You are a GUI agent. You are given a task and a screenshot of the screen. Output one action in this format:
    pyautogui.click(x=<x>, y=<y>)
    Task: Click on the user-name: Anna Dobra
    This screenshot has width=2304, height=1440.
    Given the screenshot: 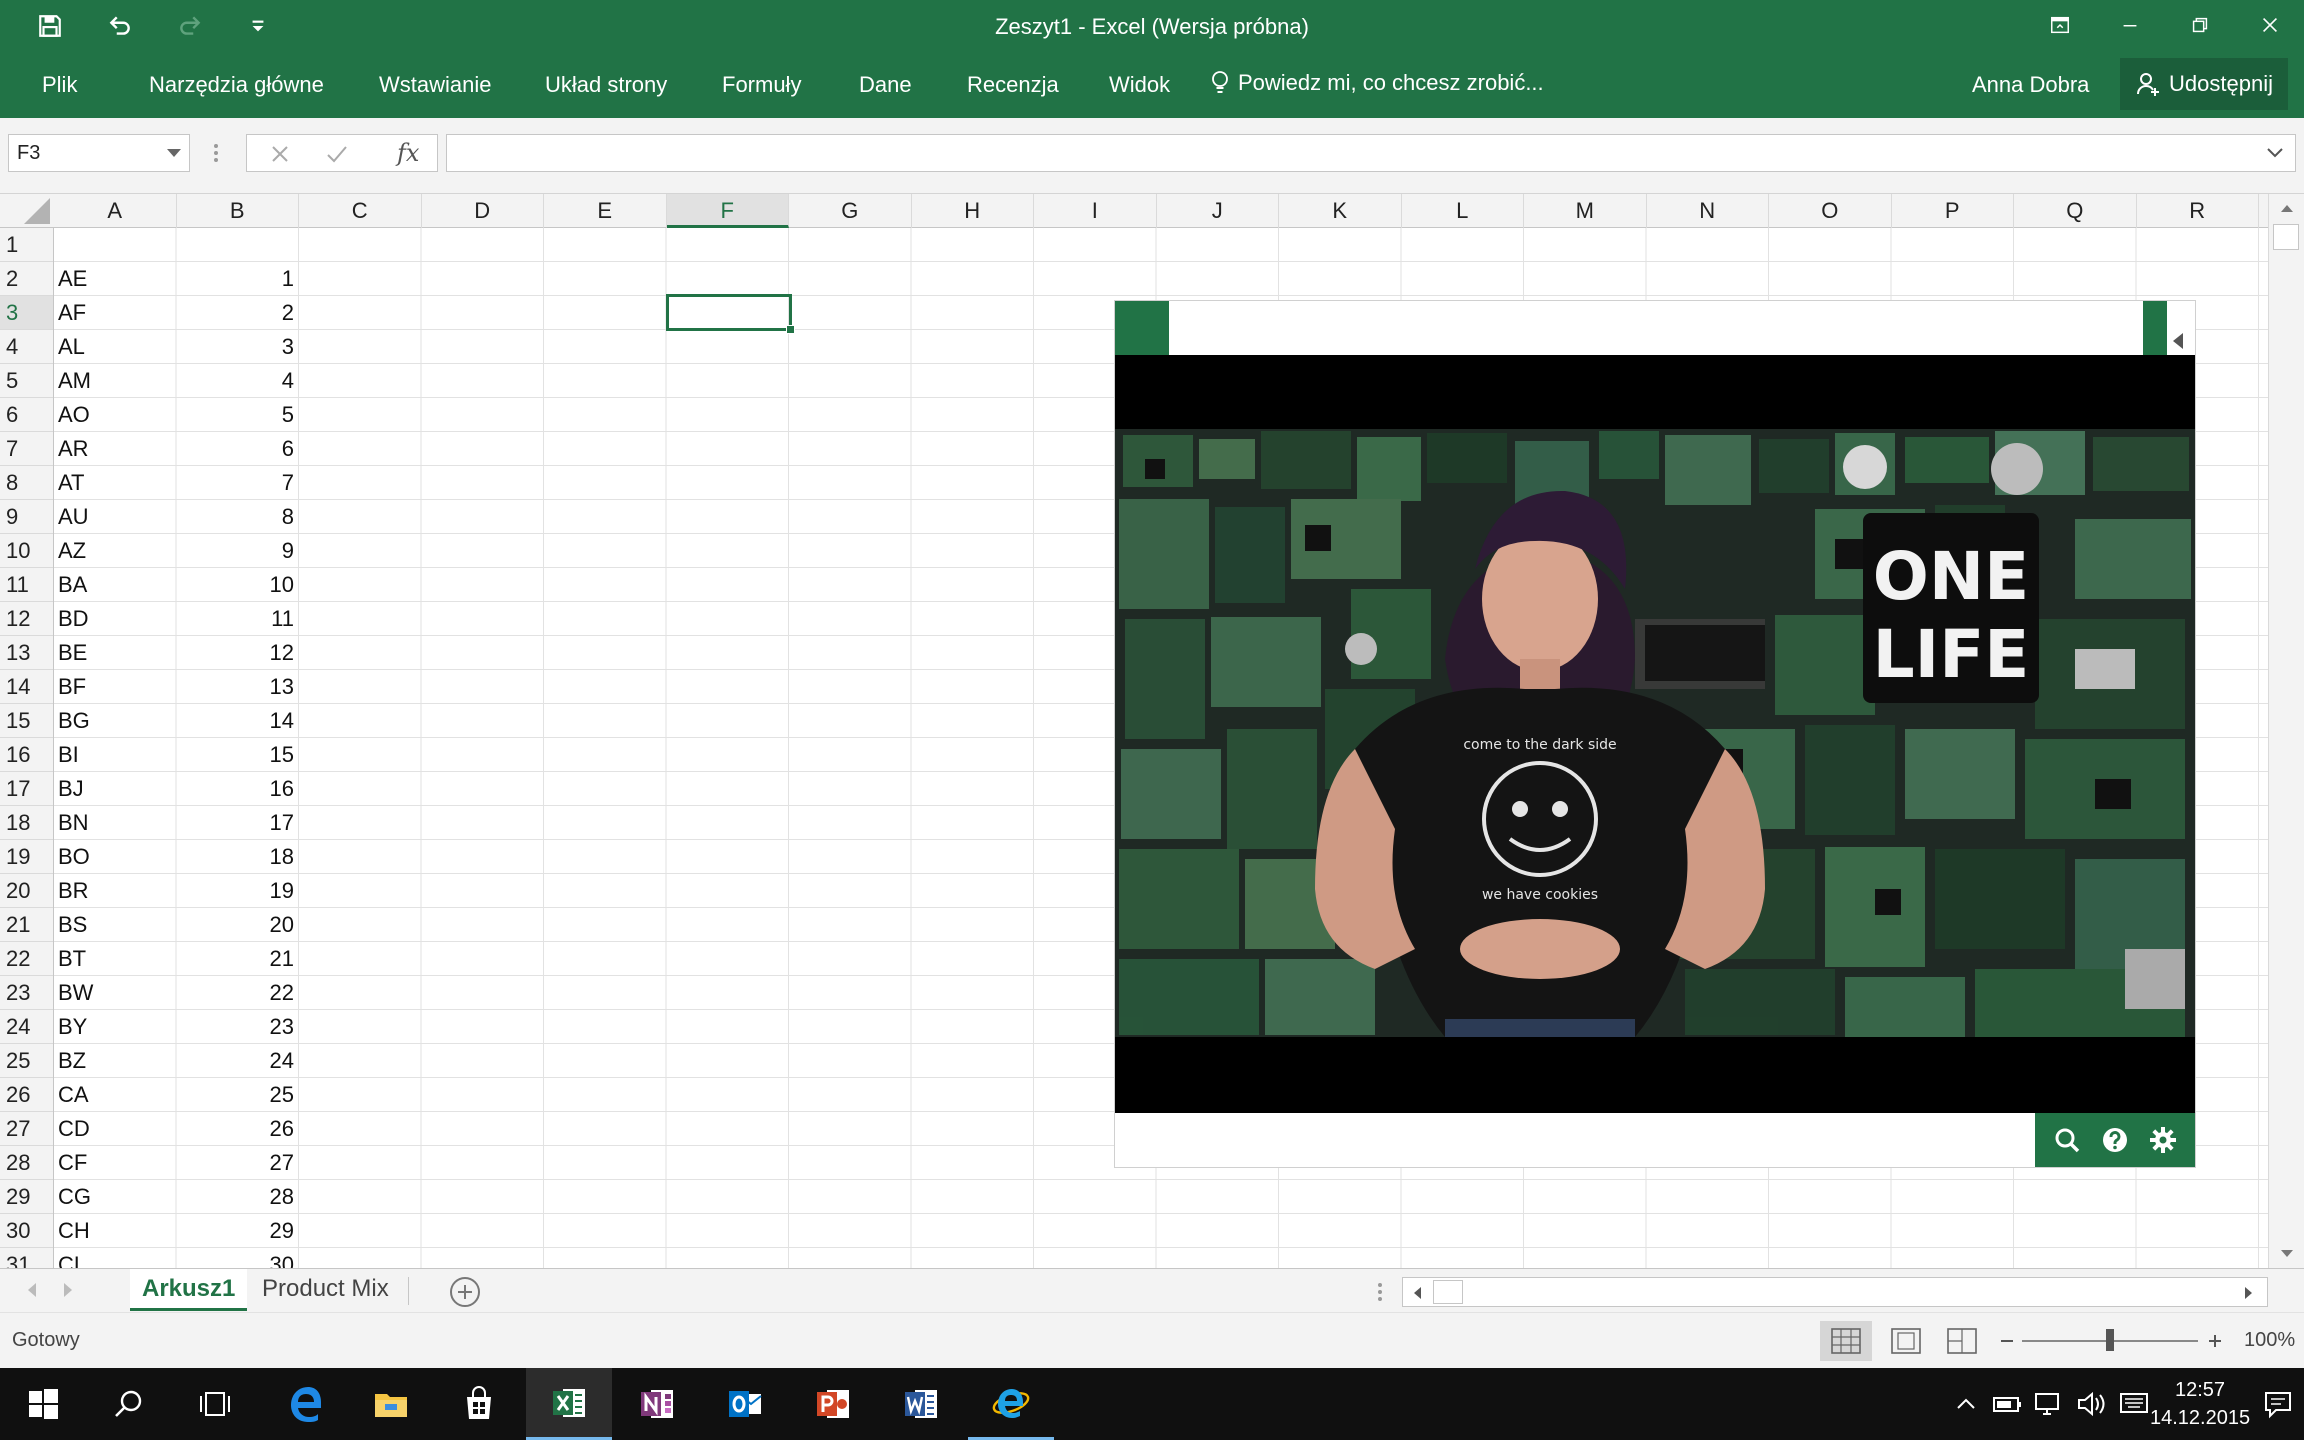 What is the action you would take?
    pyautogui.click(x=2030, y=85)
    